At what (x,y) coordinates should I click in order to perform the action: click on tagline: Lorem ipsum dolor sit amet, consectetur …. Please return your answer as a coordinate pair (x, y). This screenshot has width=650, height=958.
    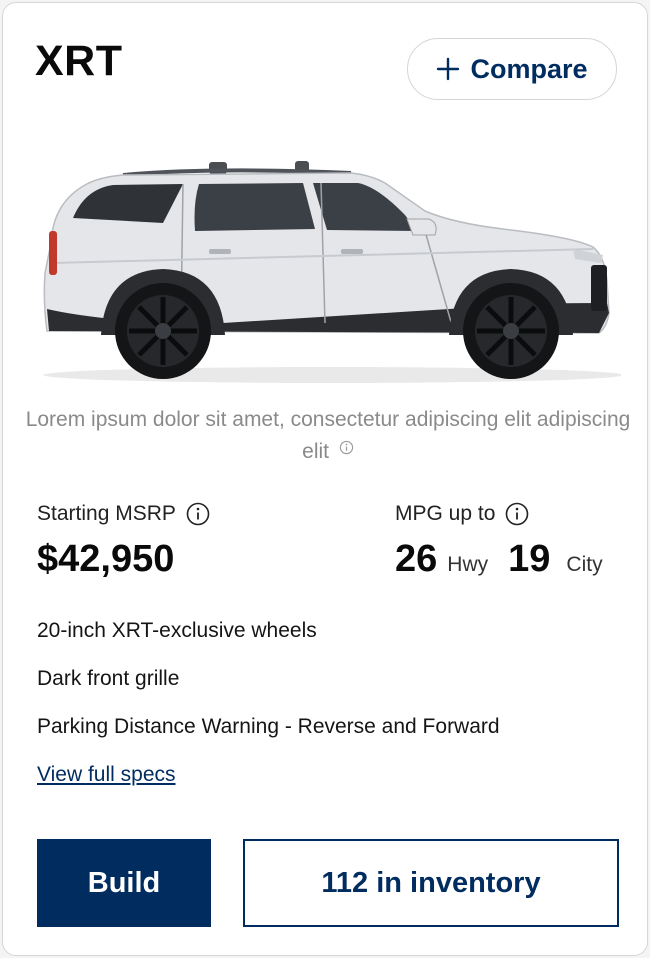
    Looking at the image, I should click on (328, 436).